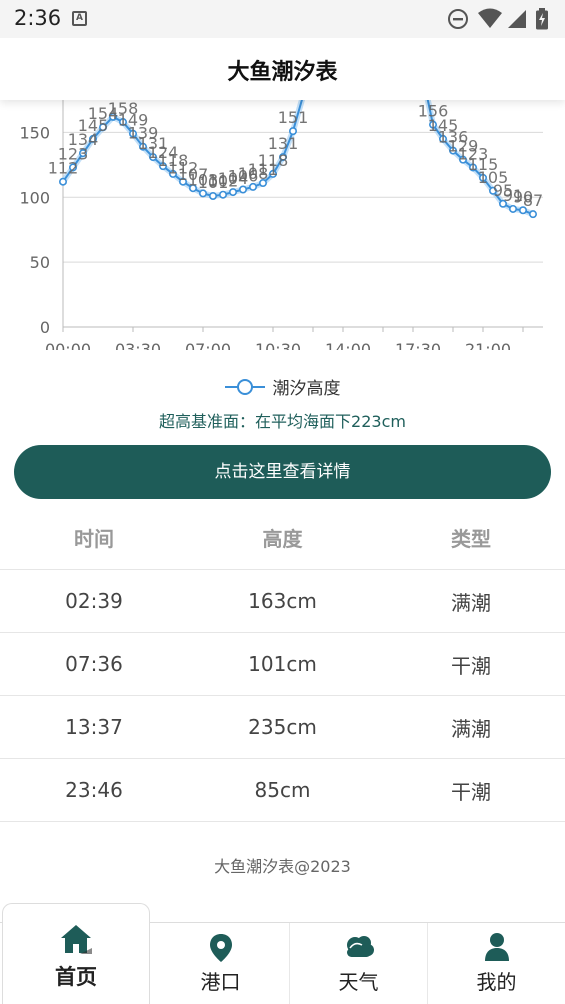  Describe the element at coordinates (208, 345) in the screenshot. I see `x-tick-label: 07:00` at that location.